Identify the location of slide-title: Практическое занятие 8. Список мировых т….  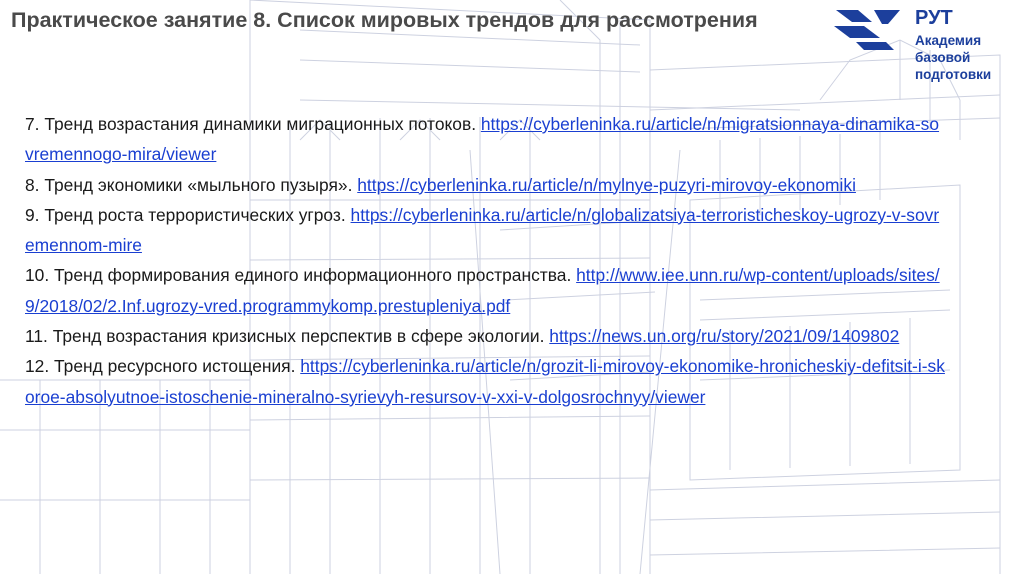
(384, 20).